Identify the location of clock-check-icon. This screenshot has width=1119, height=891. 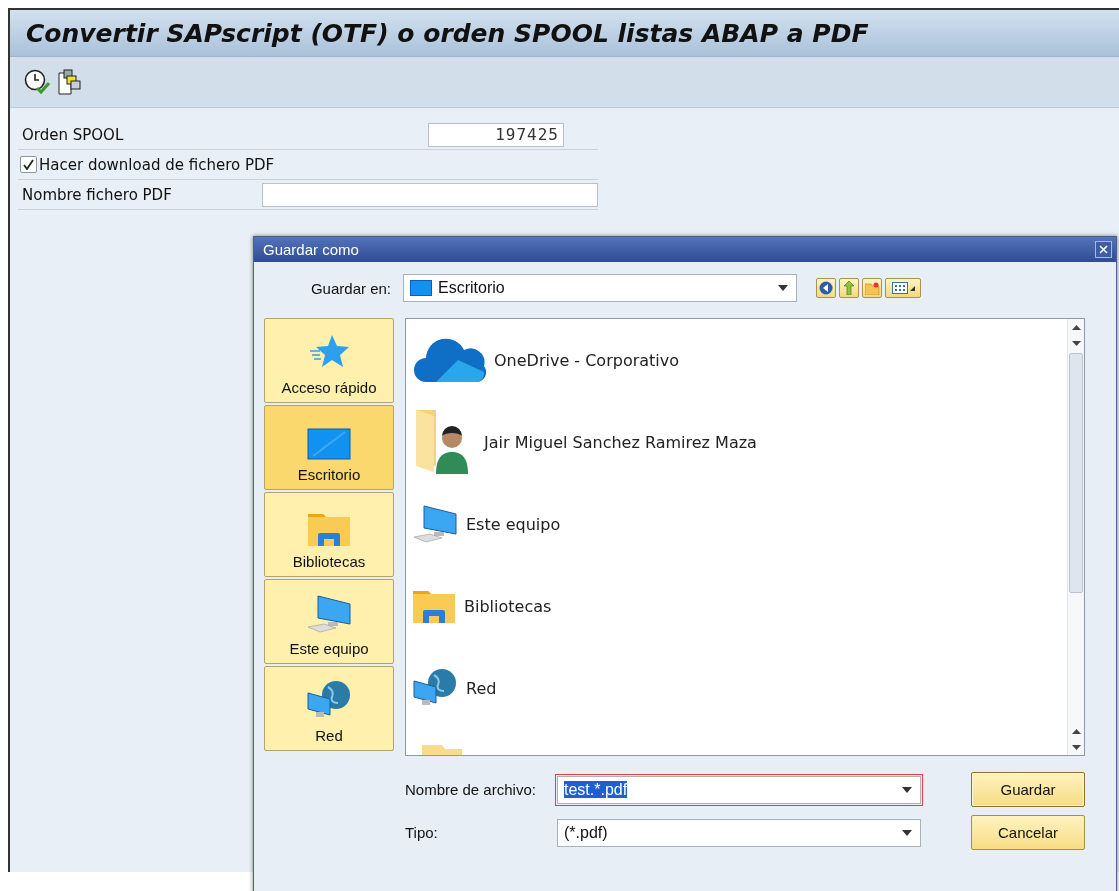
(37, 82).